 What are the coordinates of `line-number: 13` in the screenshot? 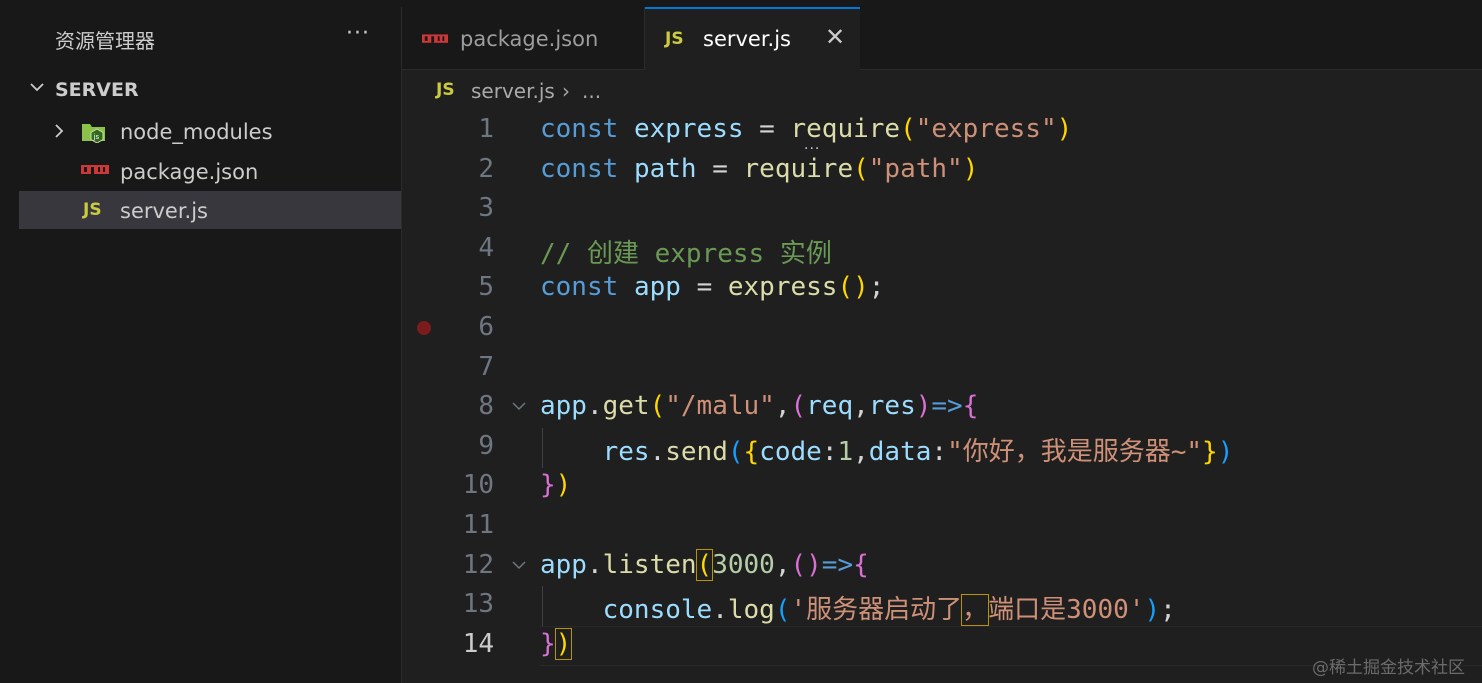 It's located at (478, 604).